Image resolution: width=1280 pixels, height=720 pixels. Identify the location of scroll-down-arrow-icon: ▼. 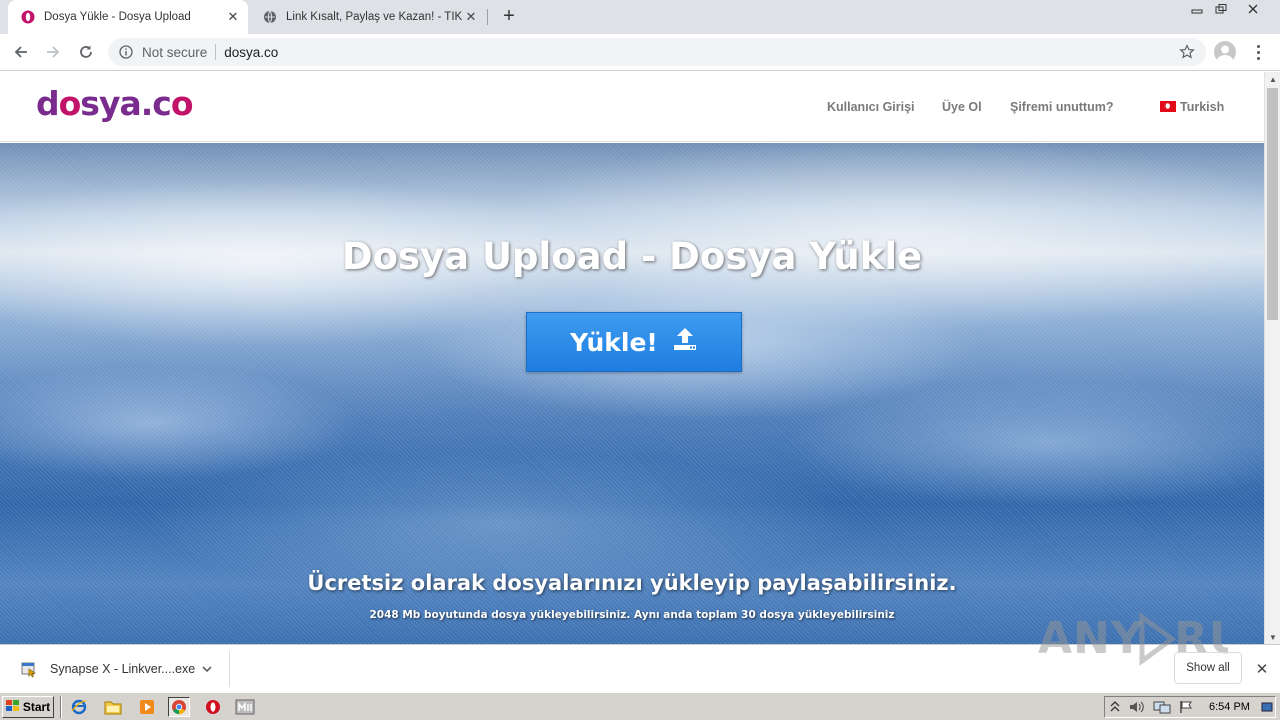
(1272, 637).